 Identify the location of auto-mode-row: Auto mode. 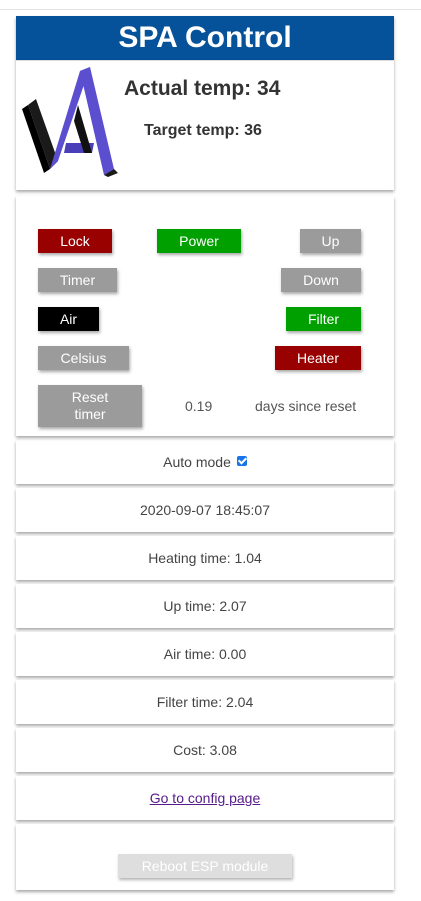
(205, 462).